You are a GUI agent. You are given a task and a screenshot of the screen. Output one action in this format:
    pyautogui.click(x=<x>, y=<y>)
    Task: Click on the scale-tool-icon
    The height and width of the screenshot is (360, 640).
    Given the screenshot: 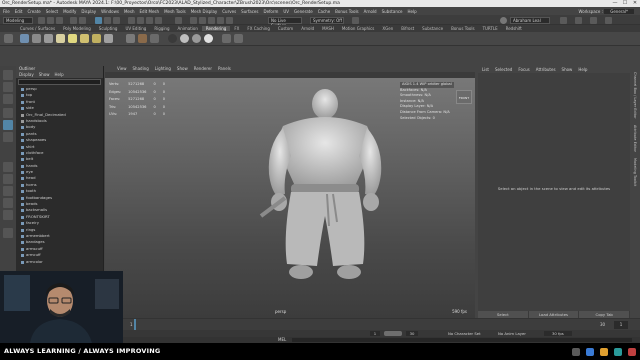 What is the action you would take?
    pyautogui.click(x=8, y=137)
    